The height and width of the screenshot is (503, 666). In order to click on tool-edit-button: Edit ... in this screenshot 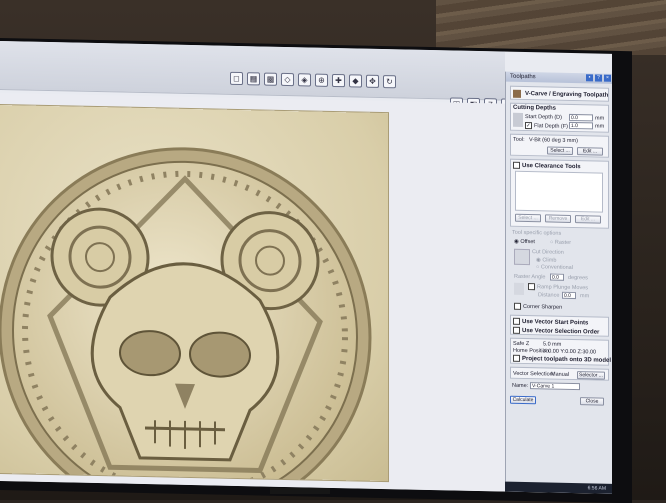, I will do `click(590, 151)`.